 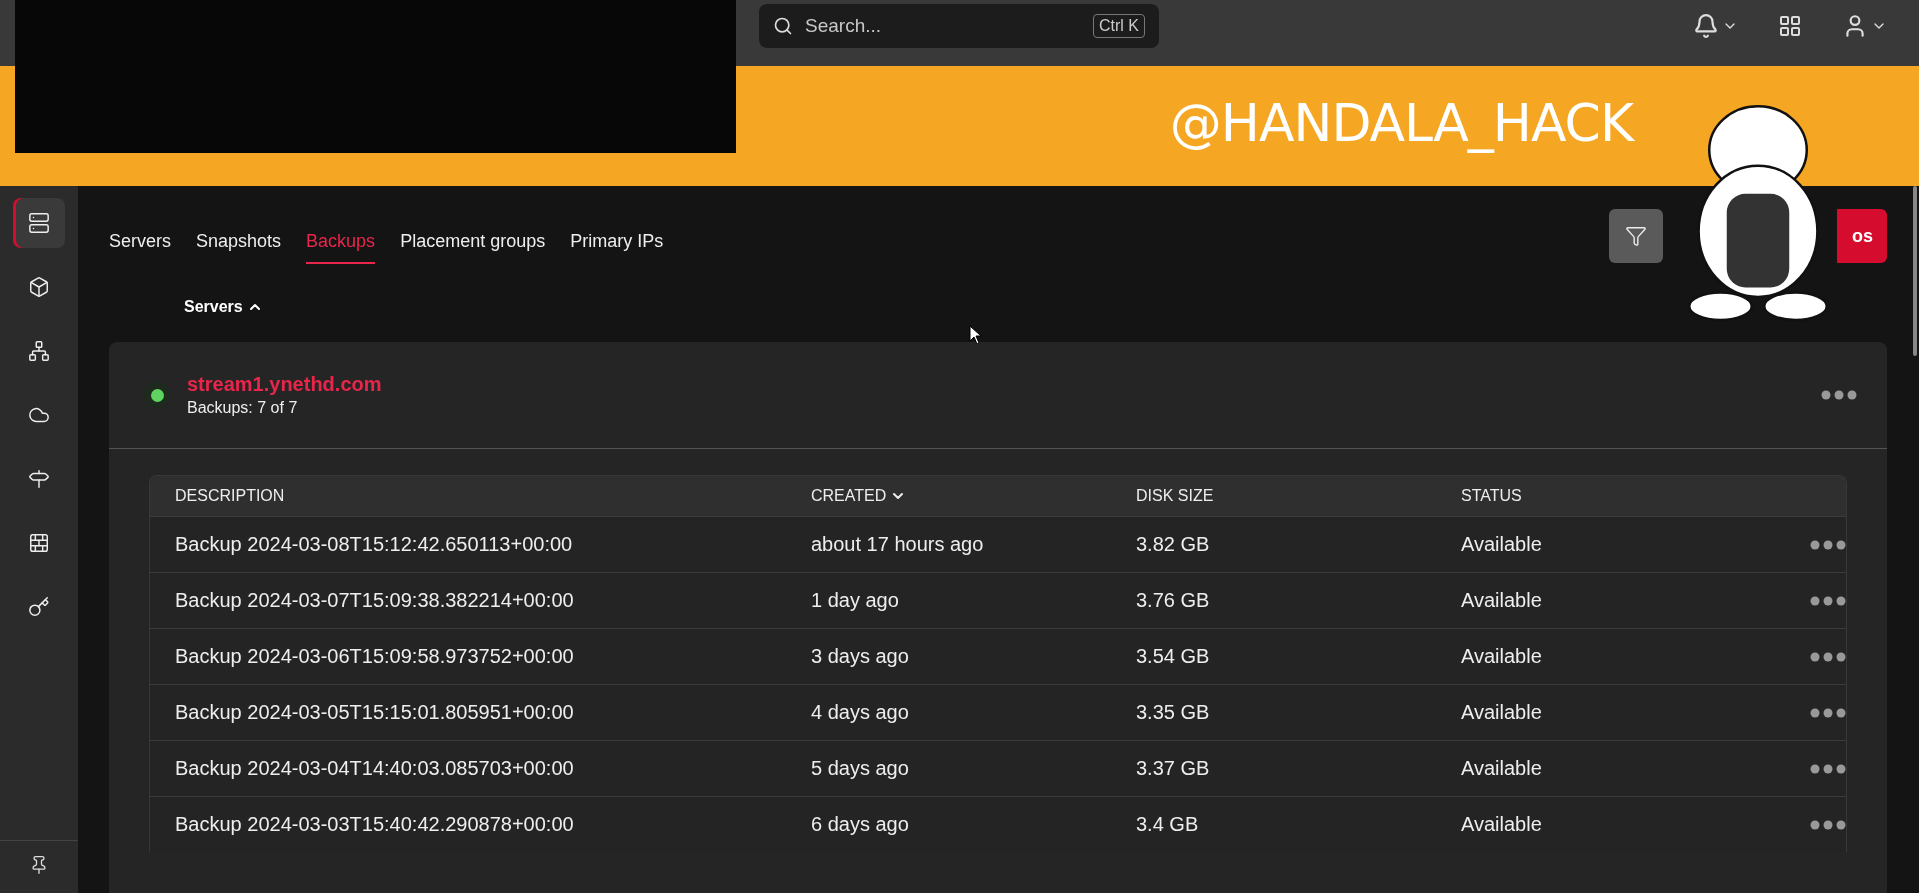 What do you see at coordinates (1173, 600) in the screenshot?
I see `table-cell-text: 3.76 GB` at bounding box center [1173, 600].